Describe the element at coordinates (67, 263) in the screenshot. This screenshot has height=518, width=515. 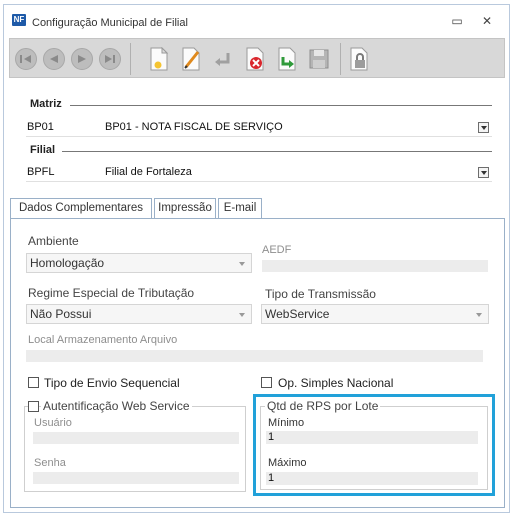
I see `ambiente-value: Homologação` at that location.